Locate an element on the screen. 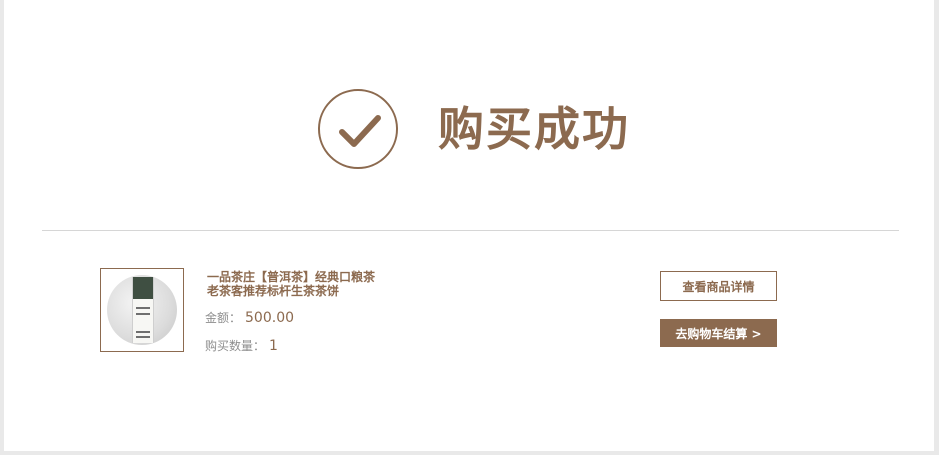  success-header: 购买成功 is located at coordinates (474, 129).